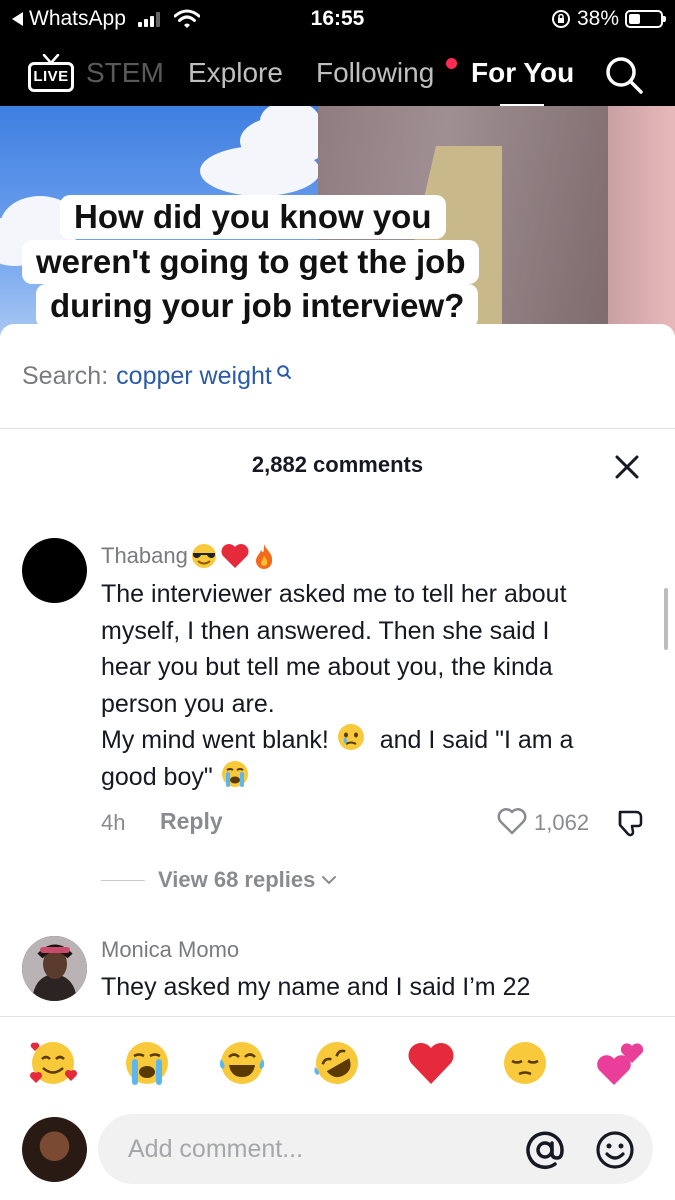 The width and height of the screenshot is (675, 1200). I want to click on pensive-face-icon, so click(525, 1063).